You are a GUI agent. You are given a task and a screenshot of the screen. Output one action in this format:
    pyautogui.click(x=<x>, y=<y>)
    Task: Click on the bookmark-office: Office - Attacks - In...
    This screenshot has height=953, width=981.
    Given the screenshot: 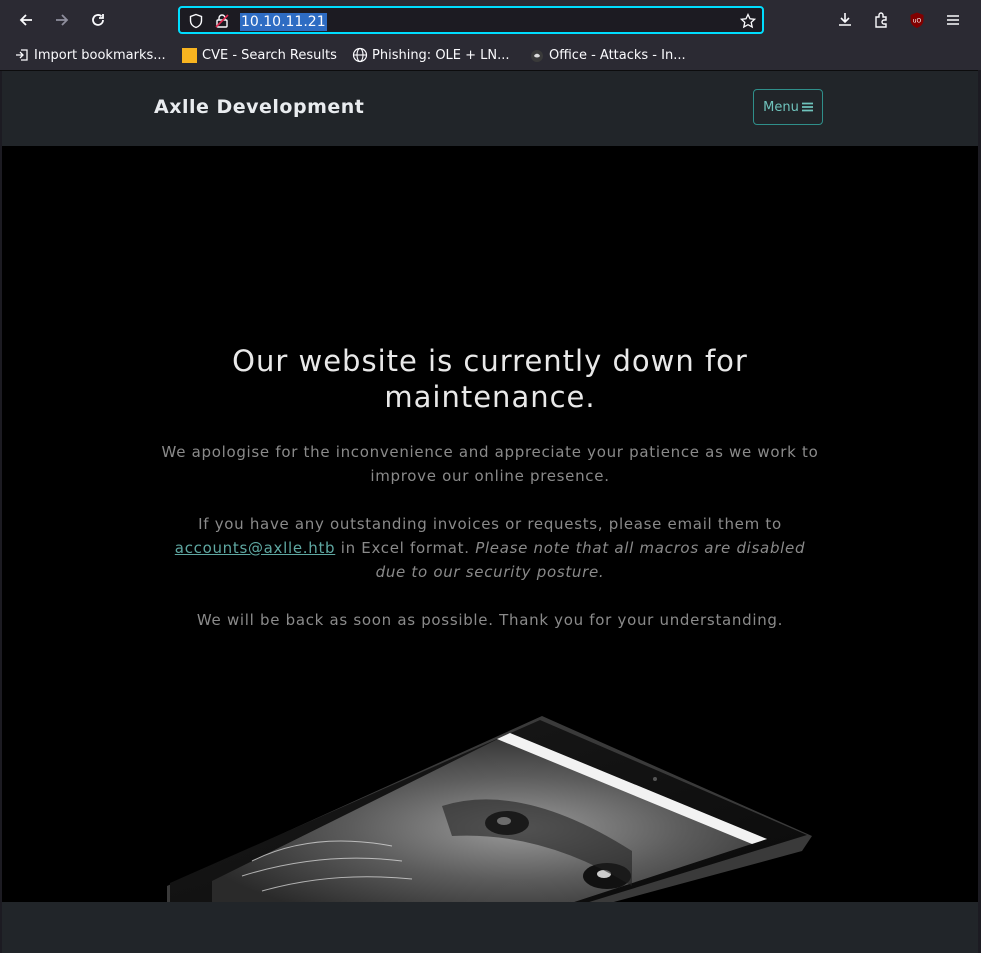 What is the action you would take?
    pyautogui.click(x=607, y=55)
    